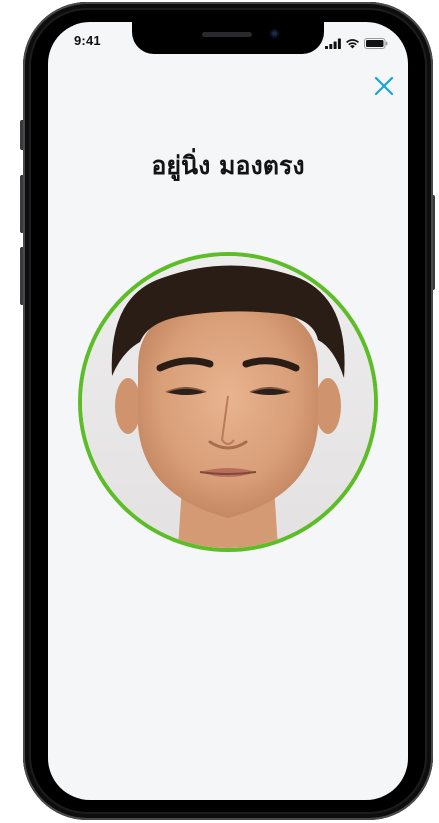 This screenshot has height=823, width=439. Describe the element at coordinates (376, 43) in the screenshot. I see `battery-icon` at that location.